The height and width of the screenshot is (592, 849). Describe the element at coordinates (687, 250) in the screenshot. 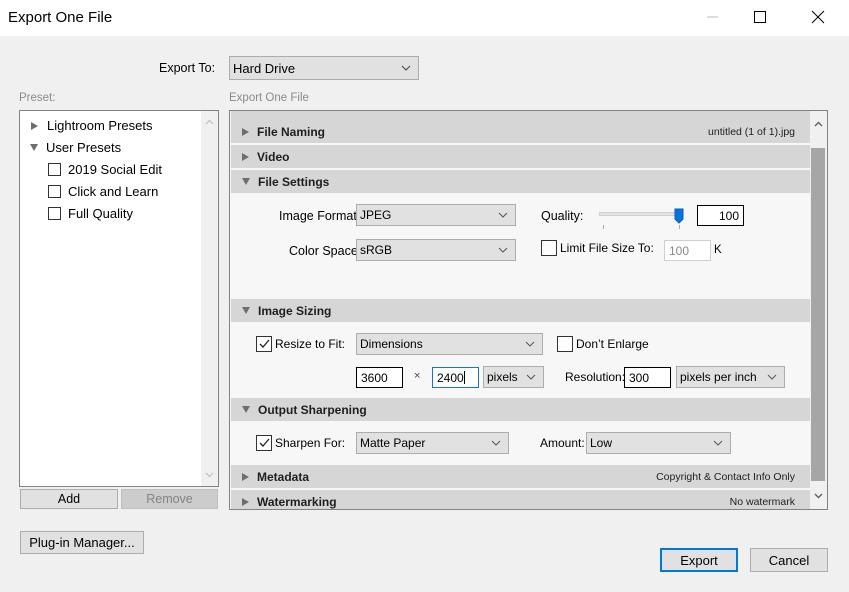

I see `limit-file-size-input: 100` at that location.